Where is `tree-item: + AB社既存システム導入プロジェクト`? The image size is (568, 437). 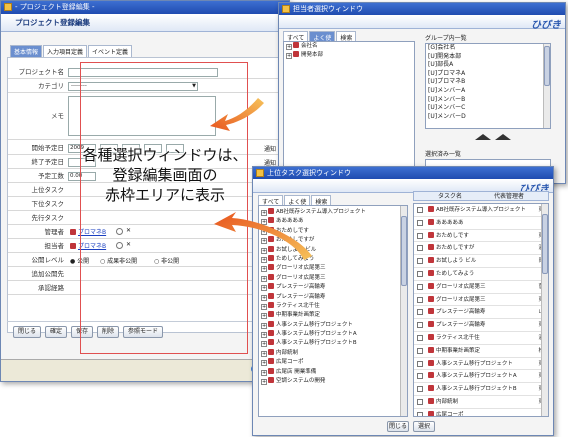
tree-item: + AB社既存システム導入プロジェクト is located at coordinates (333, 212).